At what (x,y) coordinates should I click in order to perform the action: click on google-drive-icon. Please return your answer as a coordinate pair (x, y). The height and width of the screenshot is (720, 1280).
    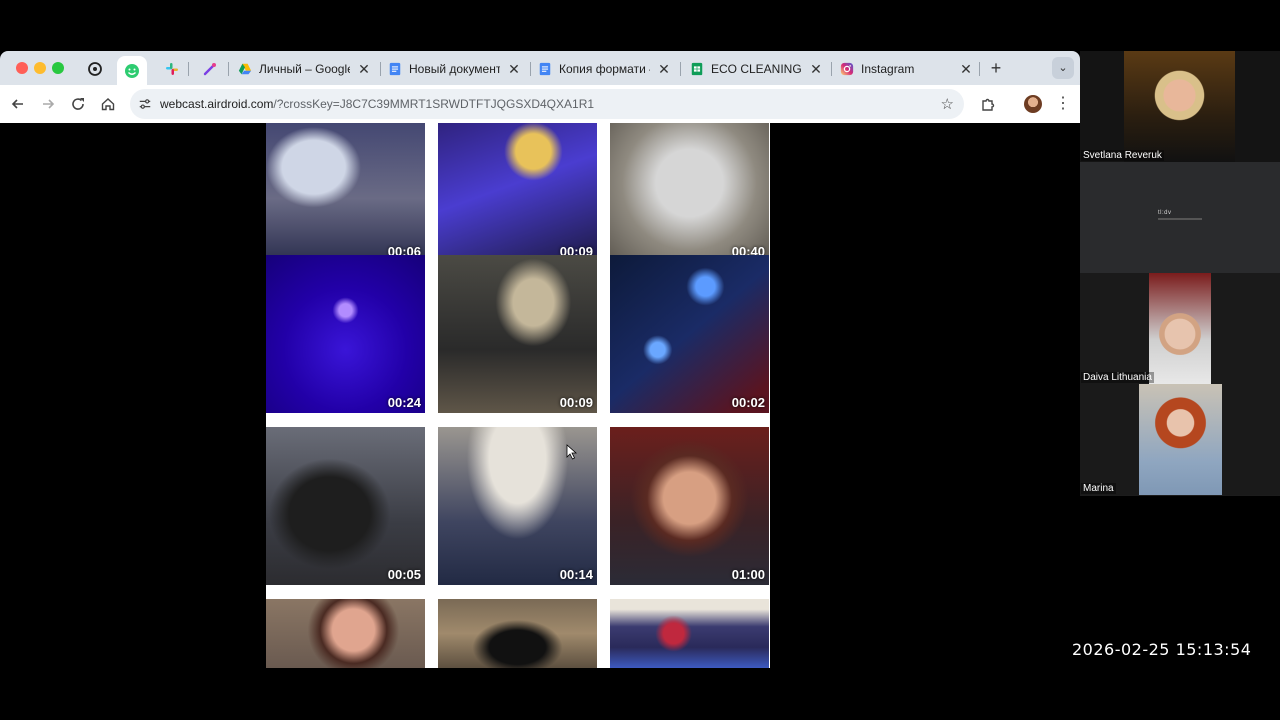
    Looking at the image, I should click on (245, 69).